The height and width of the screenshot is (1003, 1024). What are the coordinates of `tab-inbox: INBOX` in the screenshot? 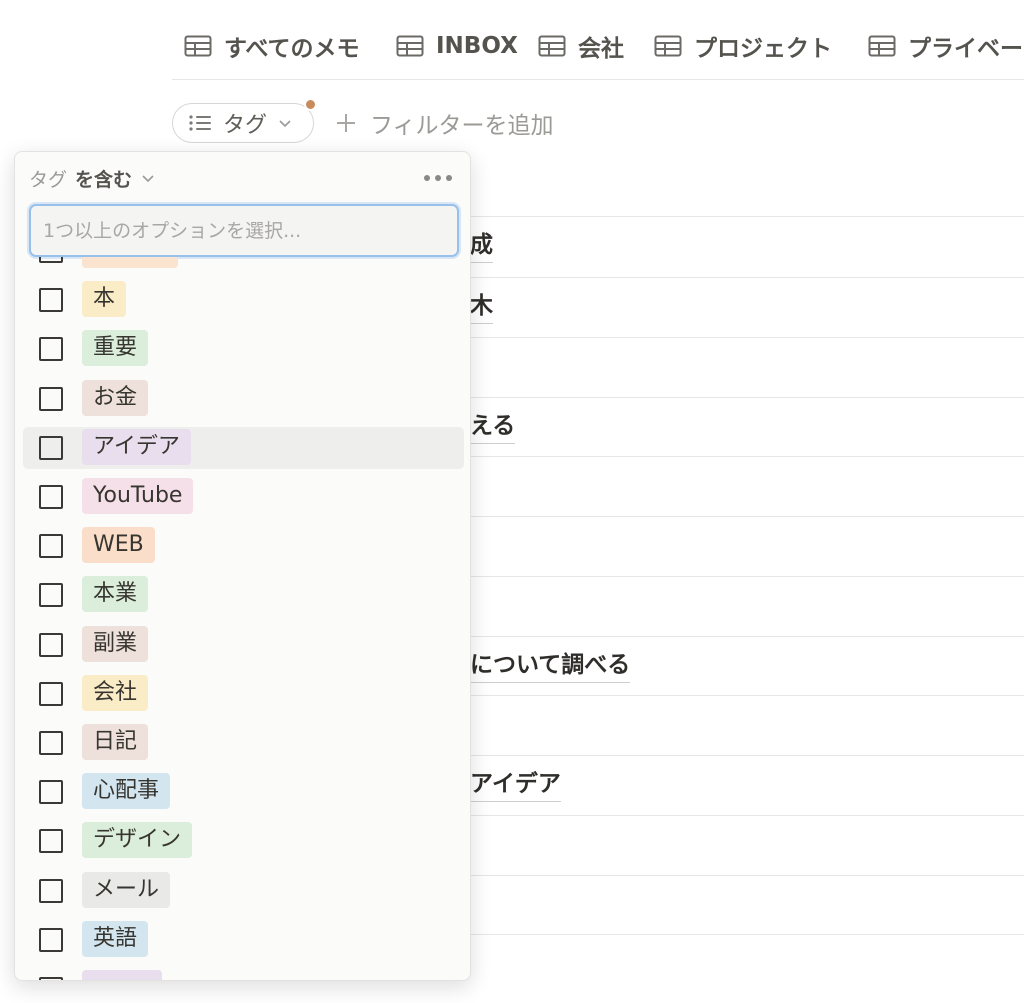 It's located at (457, 46).